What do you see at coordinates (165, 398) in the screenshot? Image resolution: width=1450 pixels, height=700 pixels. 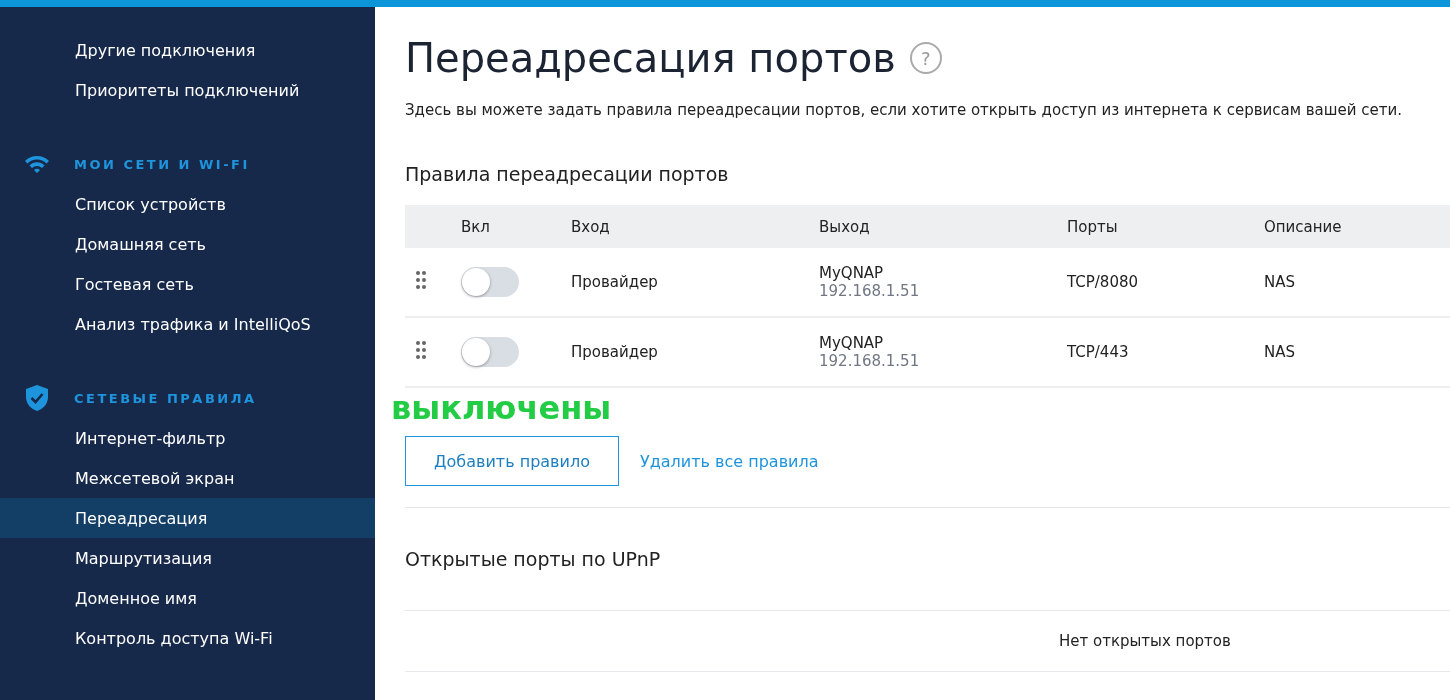 I see `section-title: СЕТЕВЫЕ ПРАВИЛА` at bounding box center [165, 398].